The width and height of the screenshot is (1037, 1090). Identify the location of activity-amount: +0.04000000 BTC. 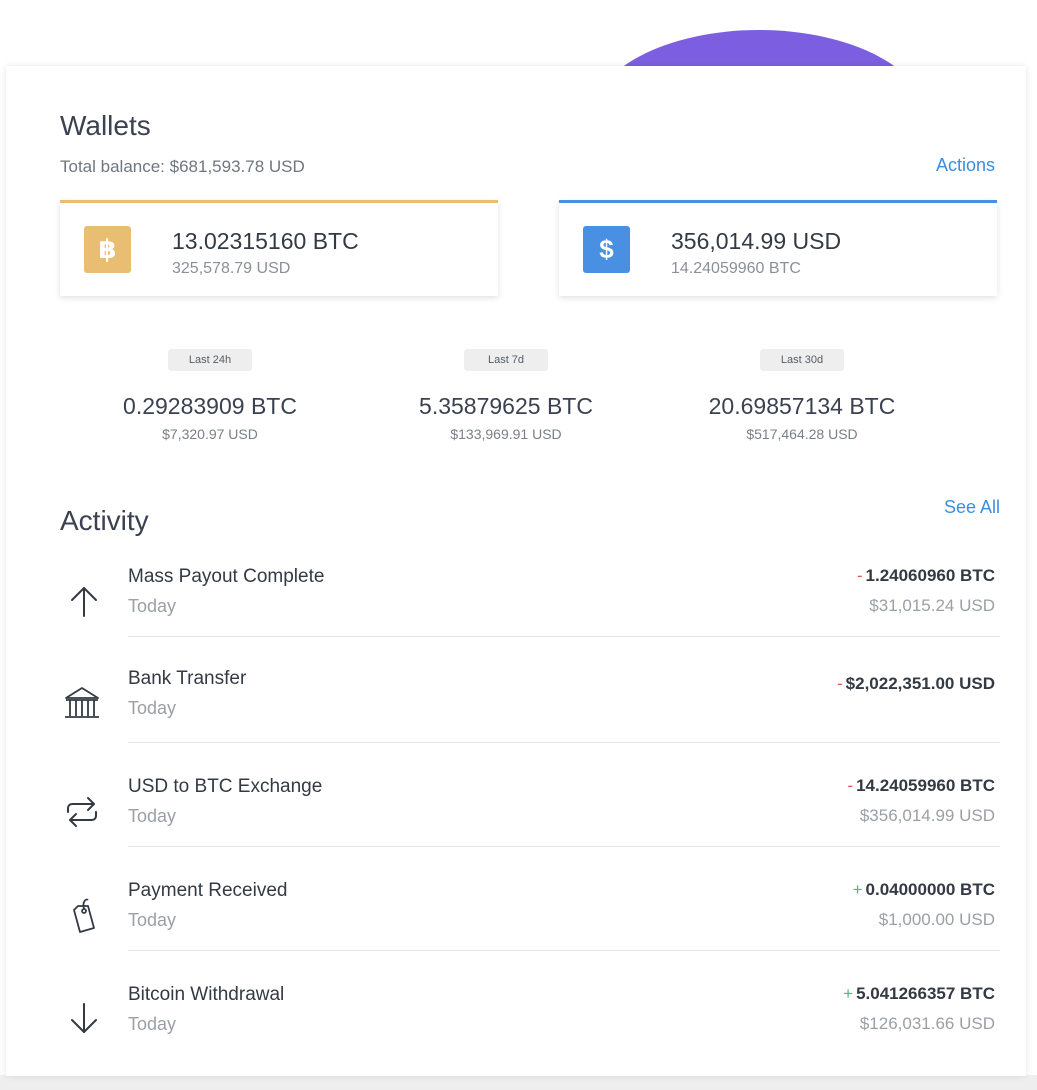
(924, 890).